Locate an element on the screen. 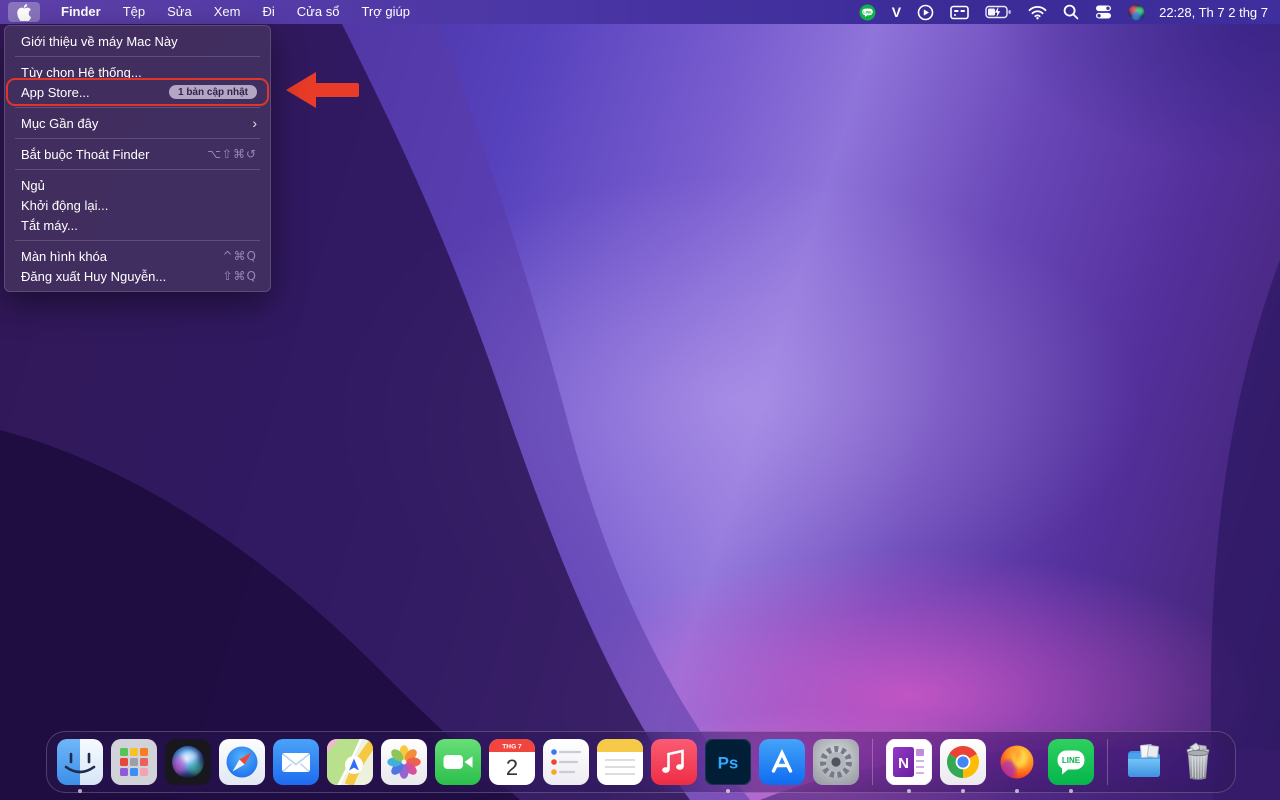  dock: THG 7 2 Ps N LINE is located at coordinates (641, 762).